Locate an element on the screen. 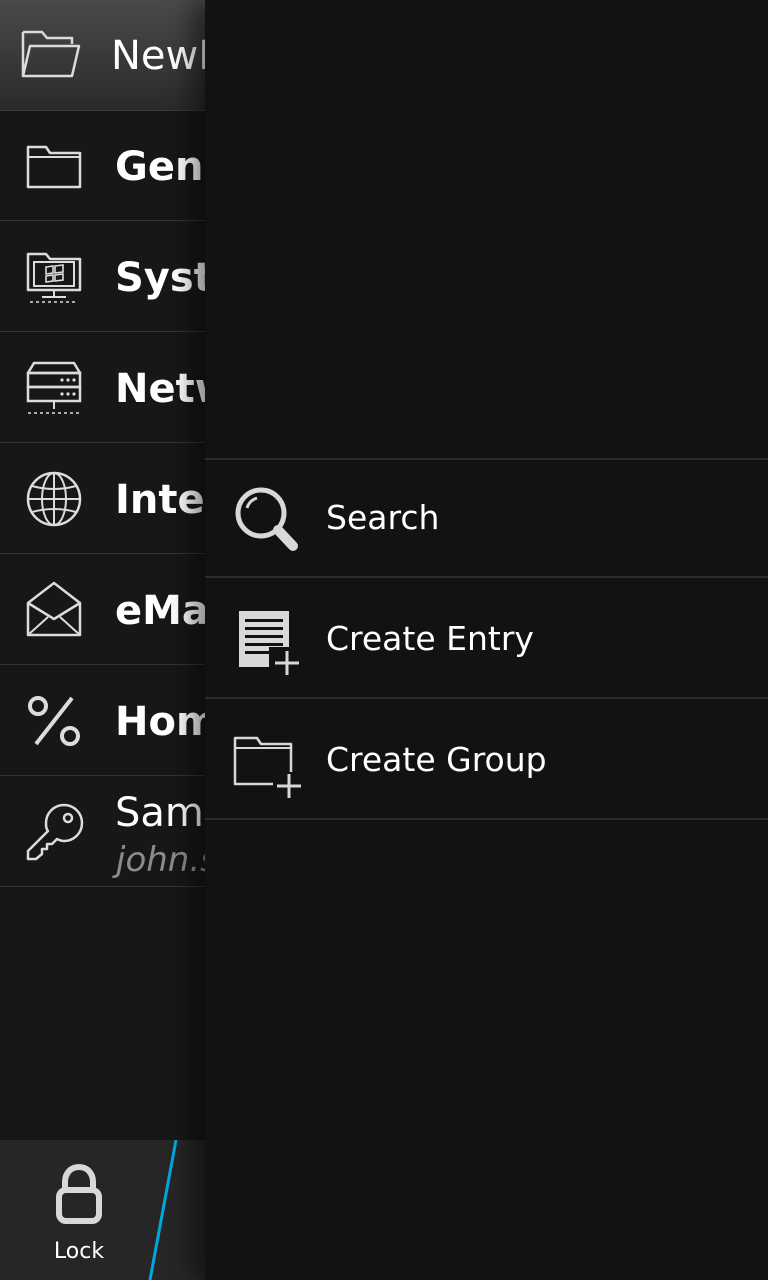 This screenshot has width=768, height=1280. menu-item-label: Create Entry is located at coordinates (430, 638).